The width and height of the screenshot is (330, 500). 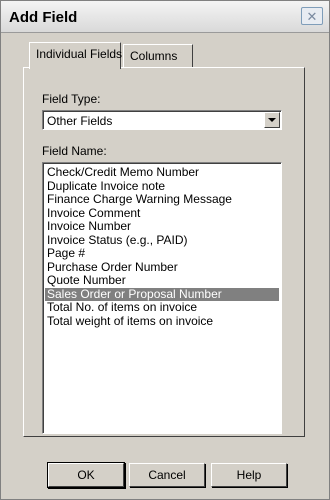 I want to click on title-bar: Add Field ✕, so click(x=165, y=17).